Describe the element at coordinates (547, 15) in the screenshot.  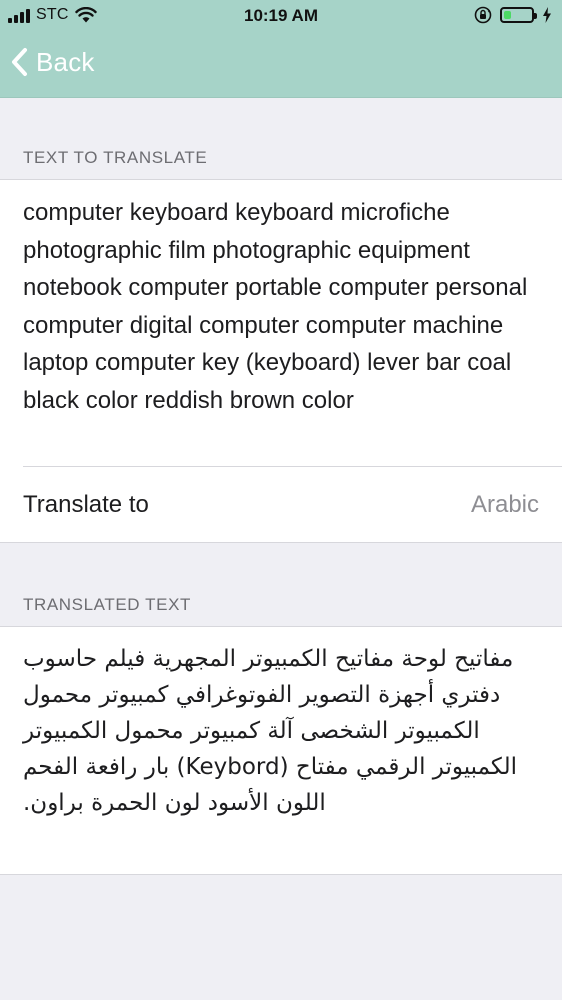
I see `charging-bolt-icon` at that location.